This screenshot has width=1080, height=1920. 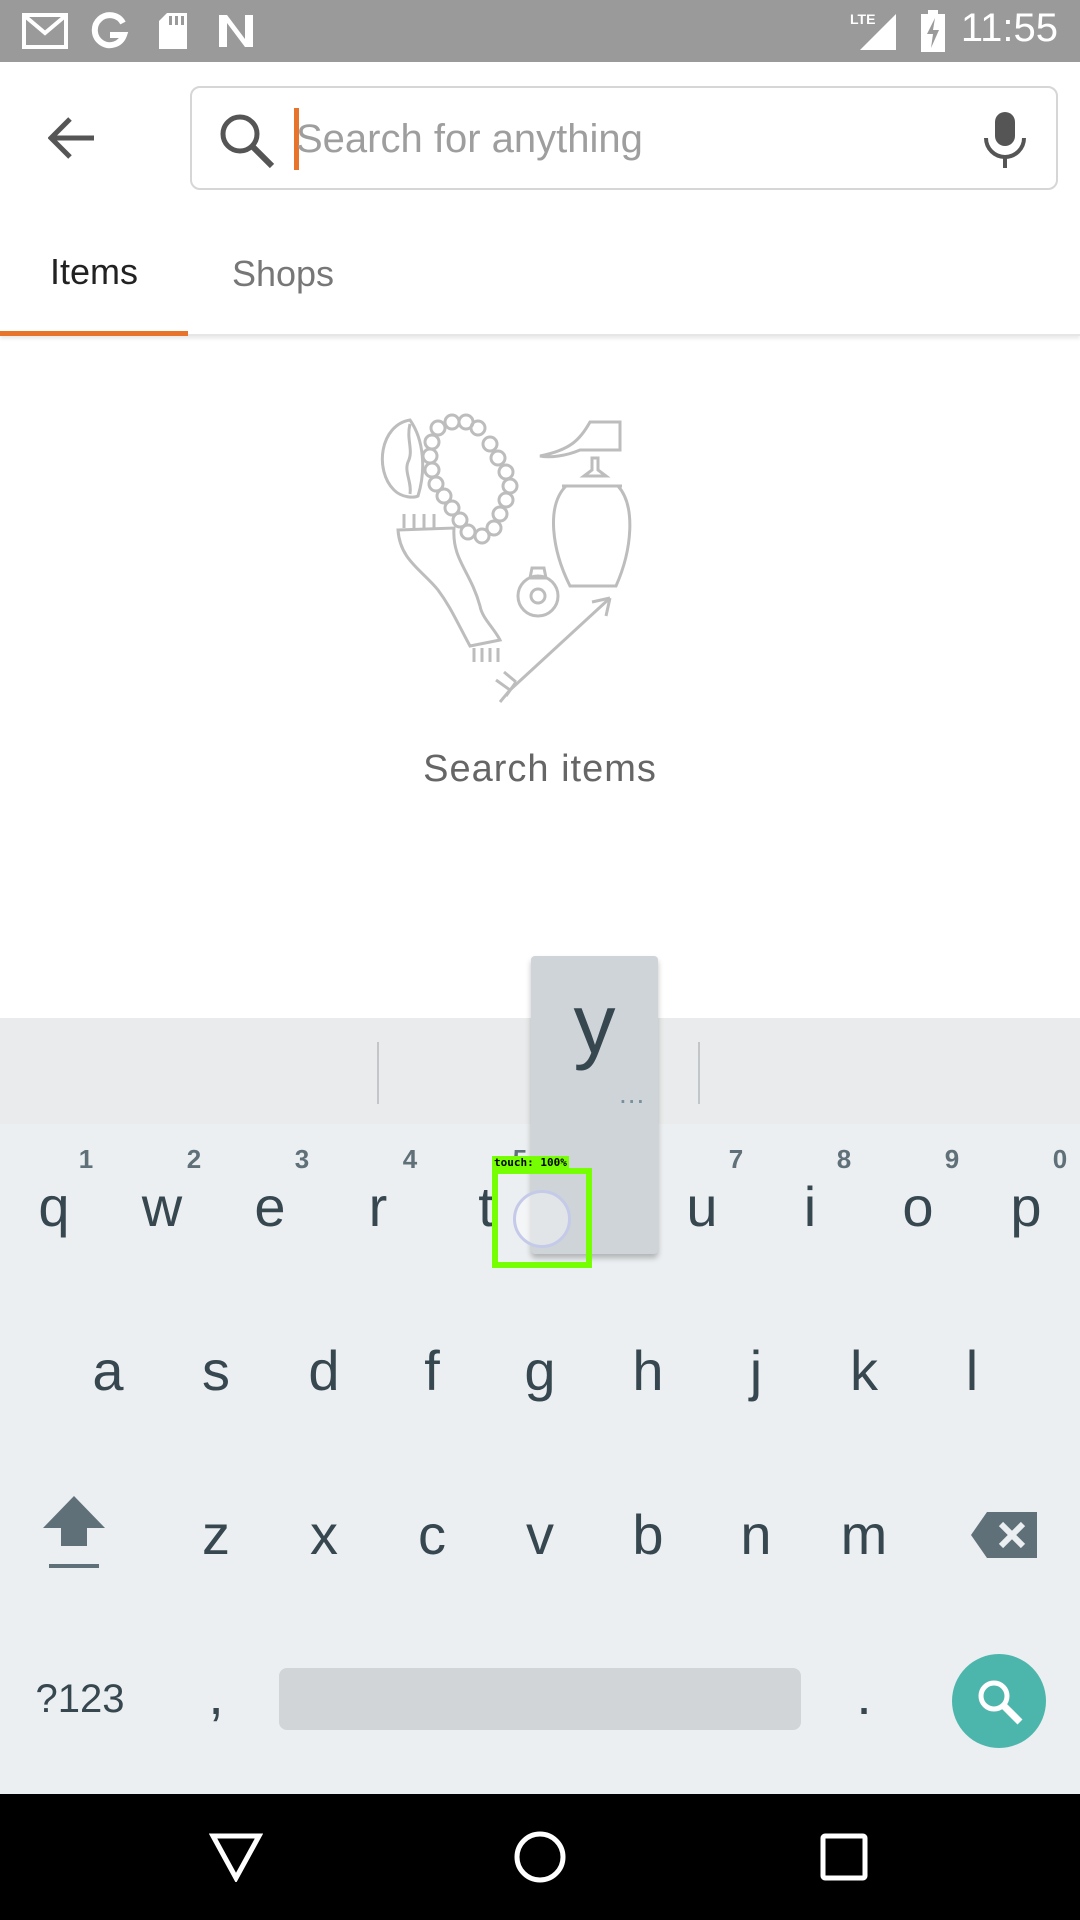 I want to click on back-triangle-icon, so click(x=236, y=1857).